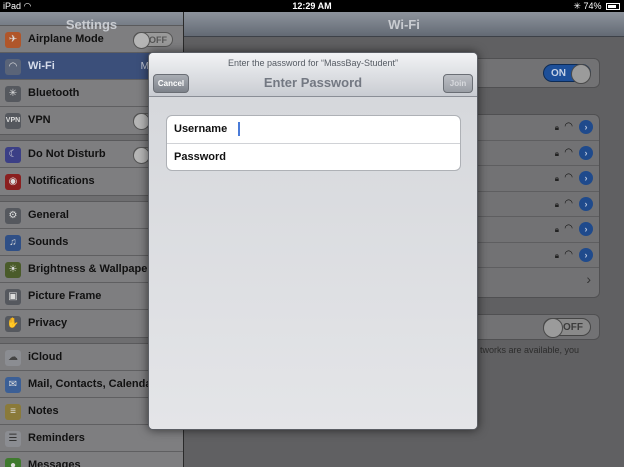 Image resolution: width=624 pixels, height=467 pixels. What do you see at coordinates (67, 154) in the screenshot?
I see `sidebar-item-label: Do Not Disturb` at bounding box center [67, 154].